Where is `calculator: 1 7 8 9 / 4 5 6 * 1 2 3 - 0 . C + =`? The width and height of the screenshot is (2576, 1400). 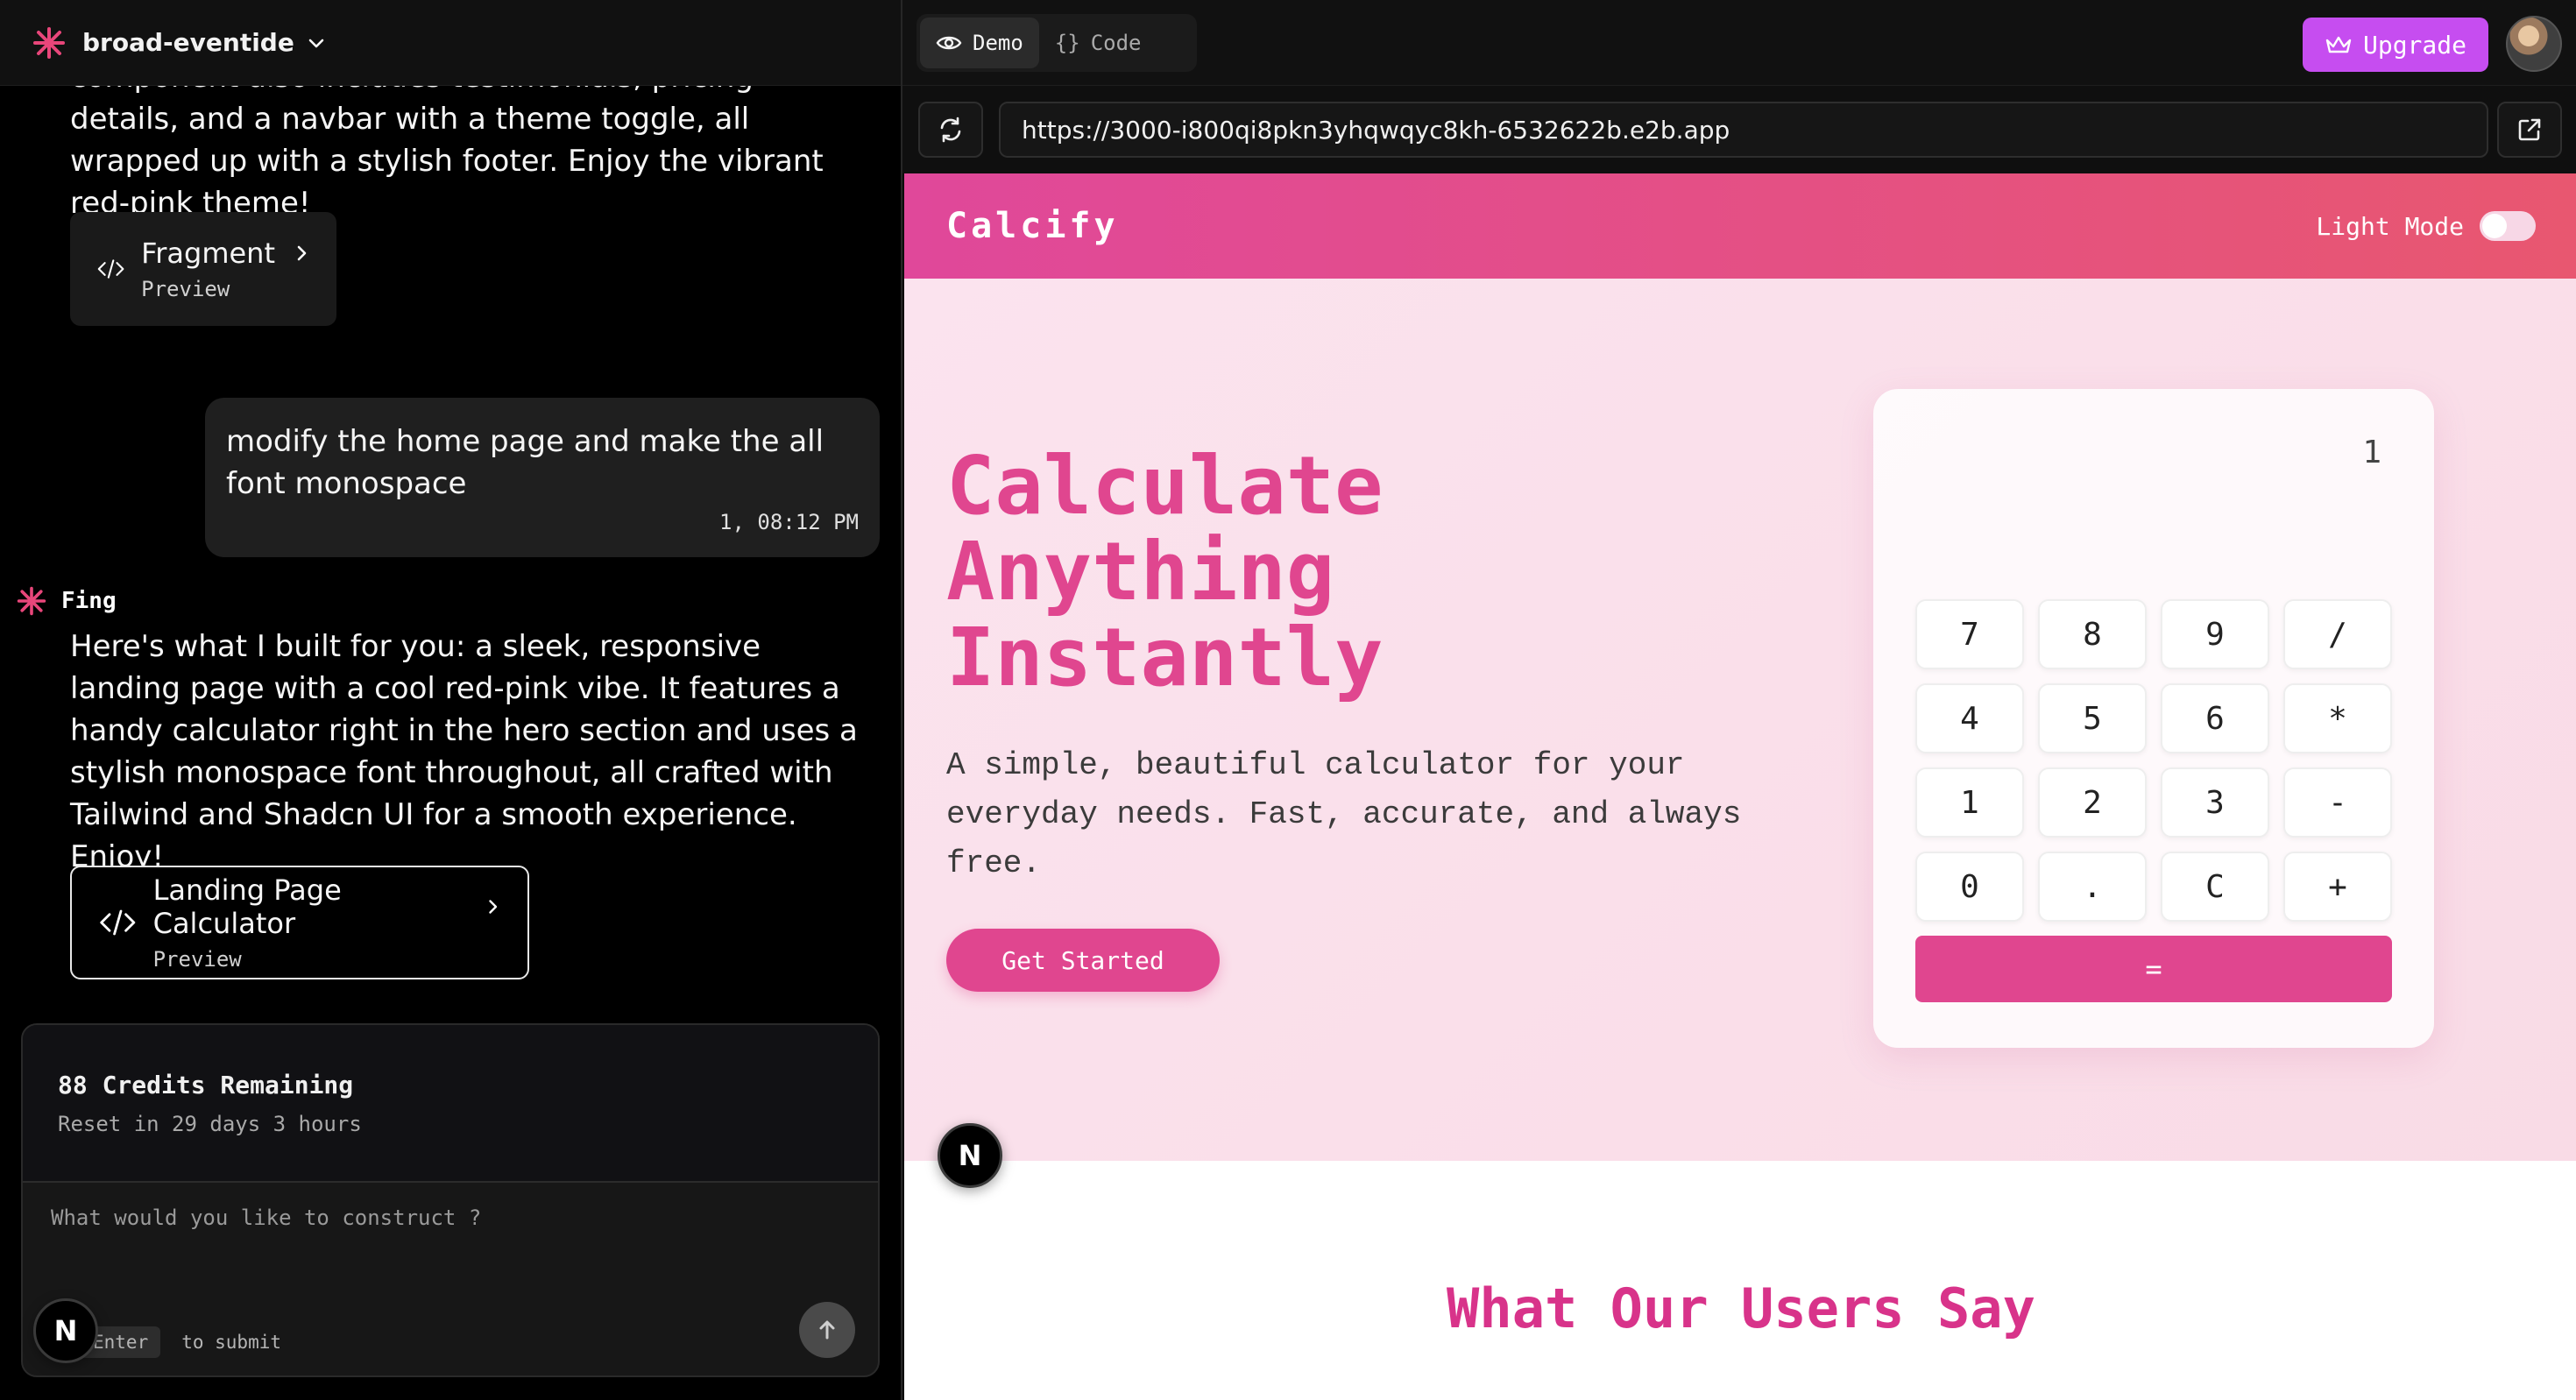
calculator: 1 7 8 9 / 4 5 6 * 1 2 3 - 0 . C + = is located at coordinates (2153, 718).